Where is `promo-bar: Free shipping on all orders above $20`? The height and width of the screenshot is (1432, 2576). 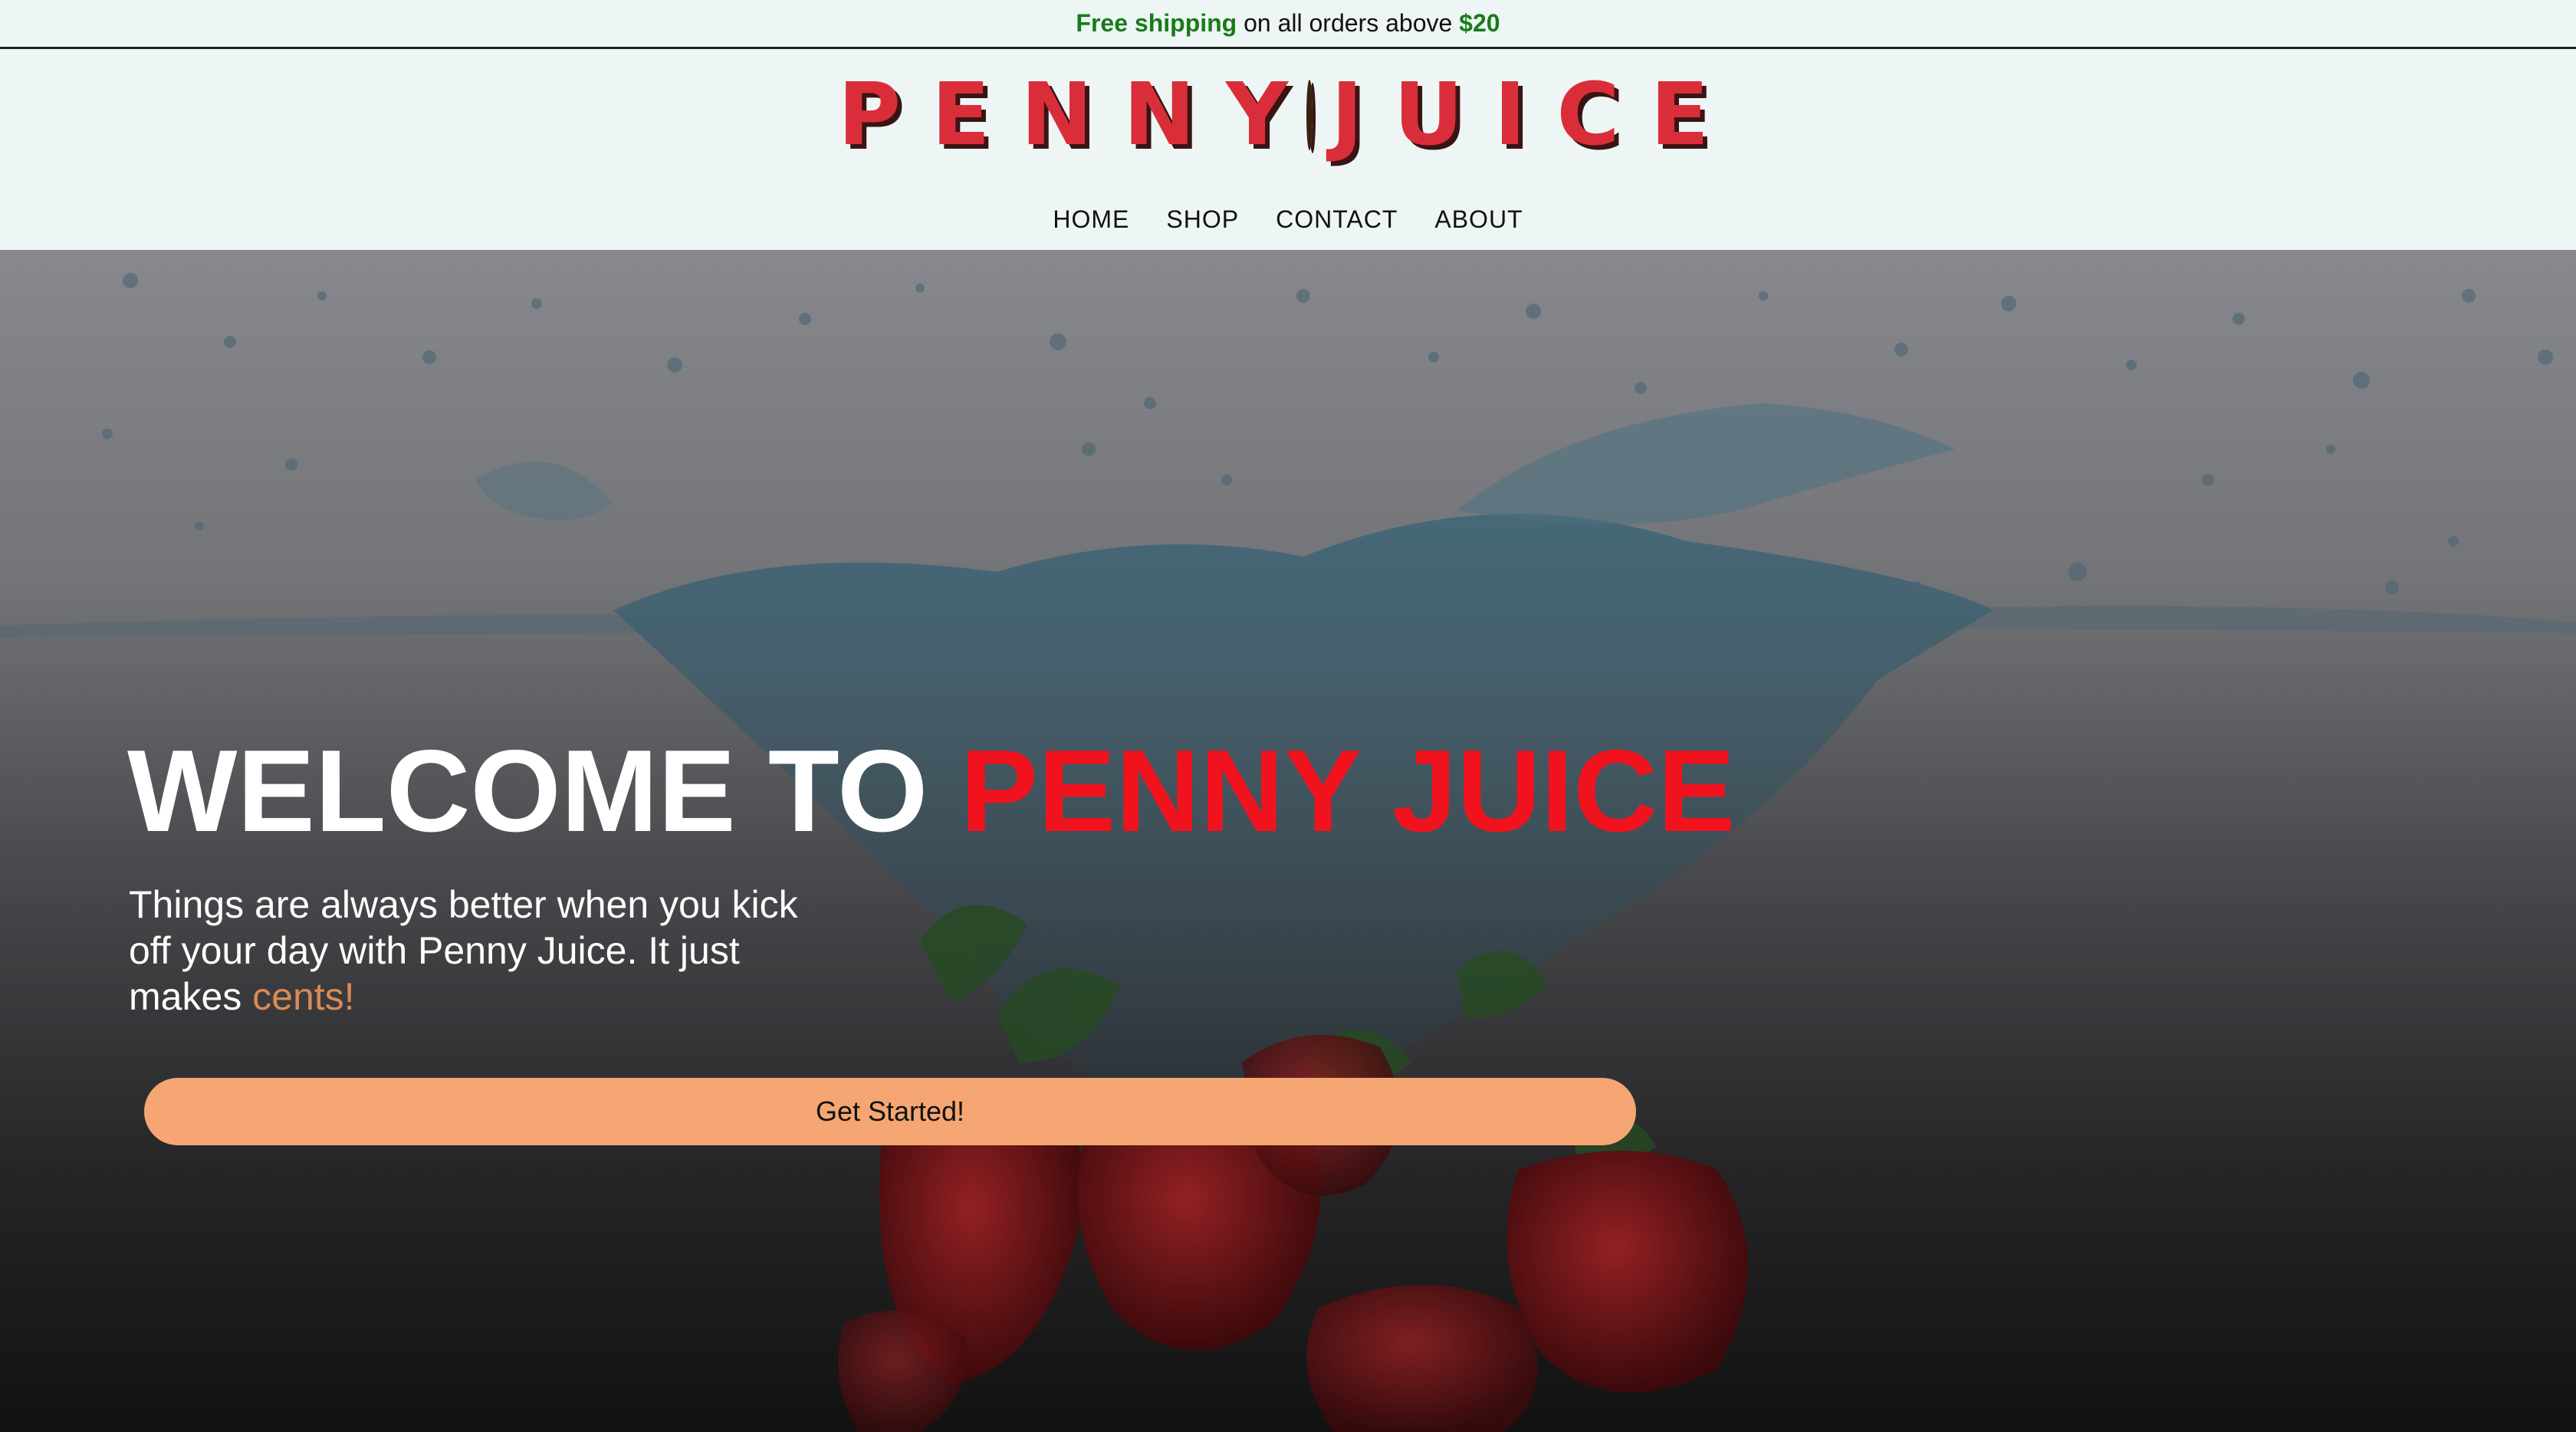
promo-bar: Free shipping on all orders above $20 is located at coordinates (1288, 24).